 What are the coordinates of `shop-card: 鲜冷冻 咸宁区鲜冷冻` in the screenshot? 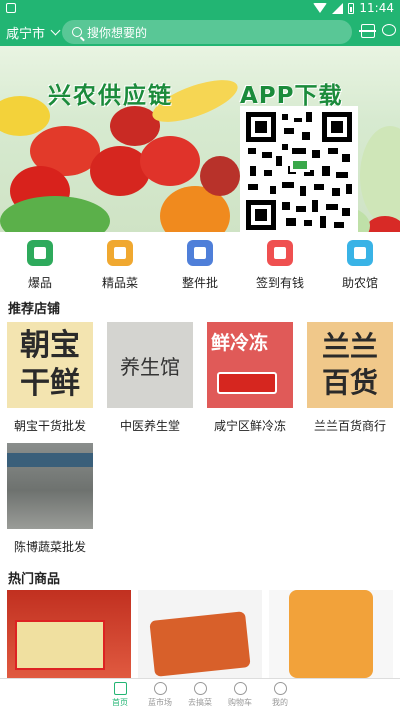 It's located at (250, 378).